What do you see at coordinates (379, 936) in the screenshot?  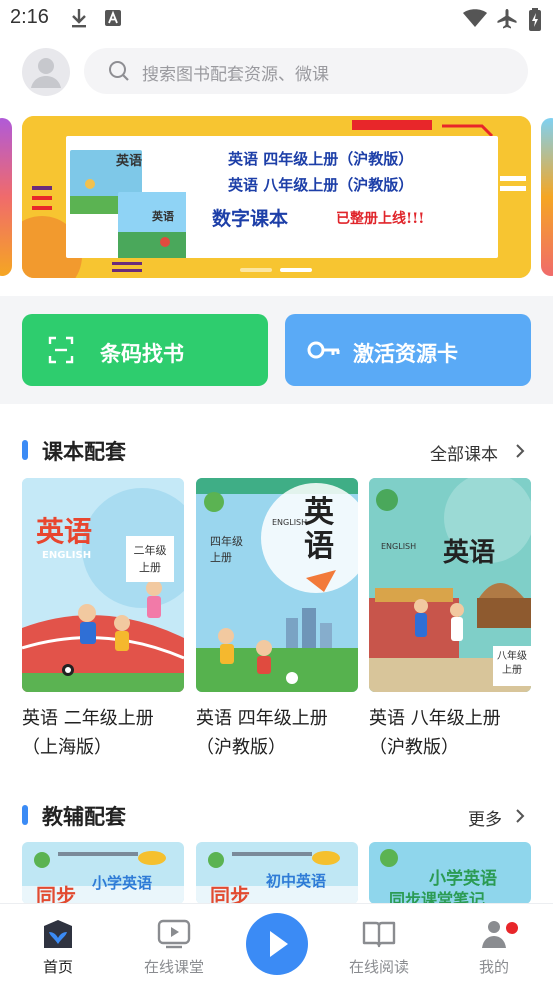 I see `open-book-icon` at bounding box center [379, 936].